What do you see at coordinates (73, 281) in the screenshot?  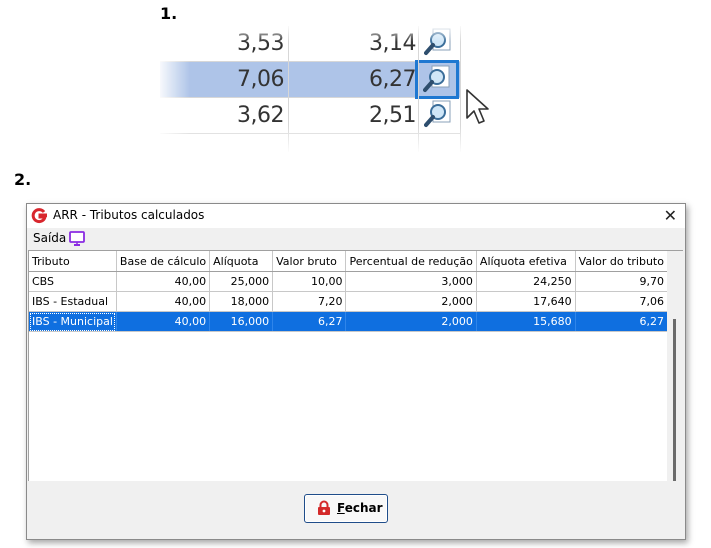 I see `cell-tributo: CBS` at bounding box center [73, 281].